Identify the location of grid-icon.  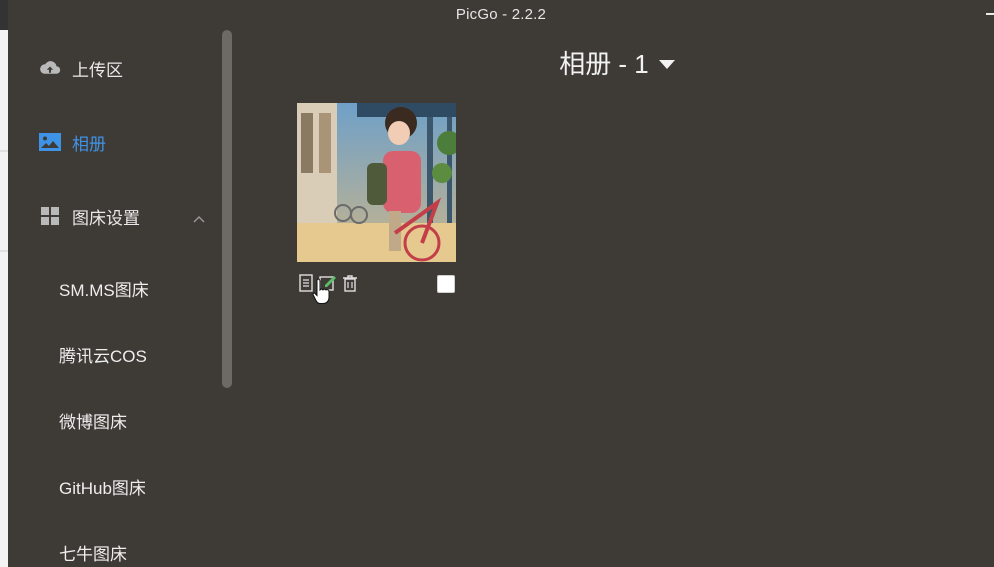
(50, 216).